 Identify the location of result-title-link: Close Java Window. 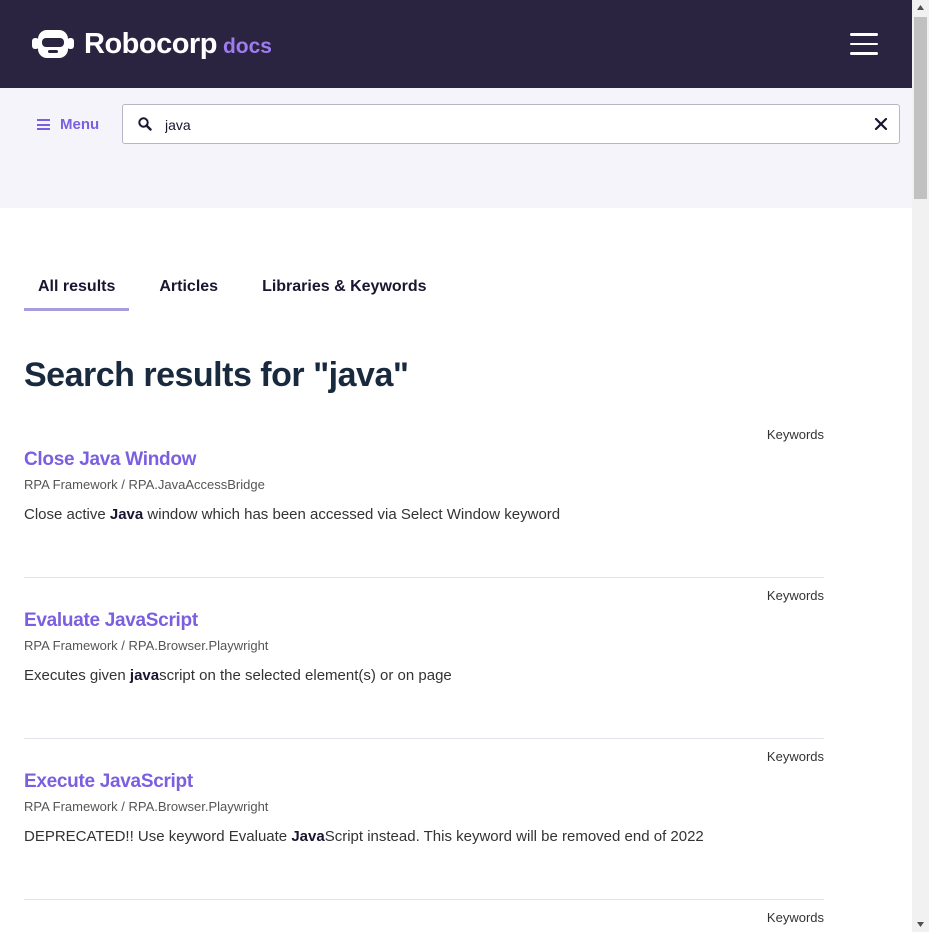
(110, 460).